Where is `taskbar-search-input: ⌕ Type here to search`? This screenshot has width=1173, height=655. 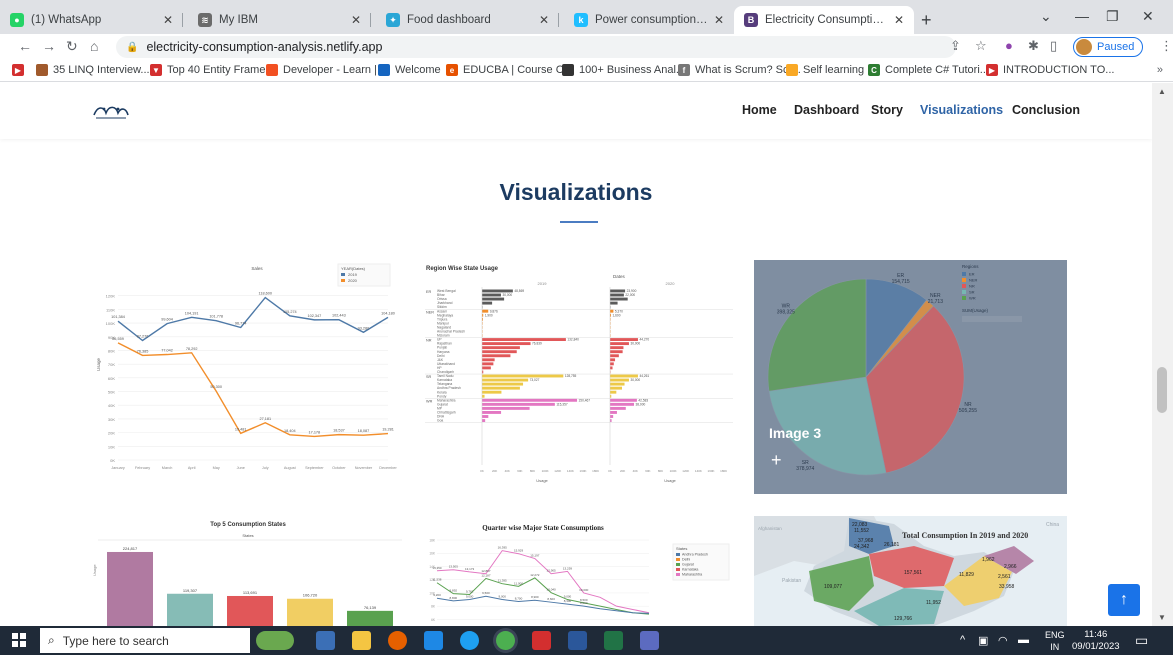
taskbar-search-input: ⌕ Type here to search is located at coordinates (145, 640).